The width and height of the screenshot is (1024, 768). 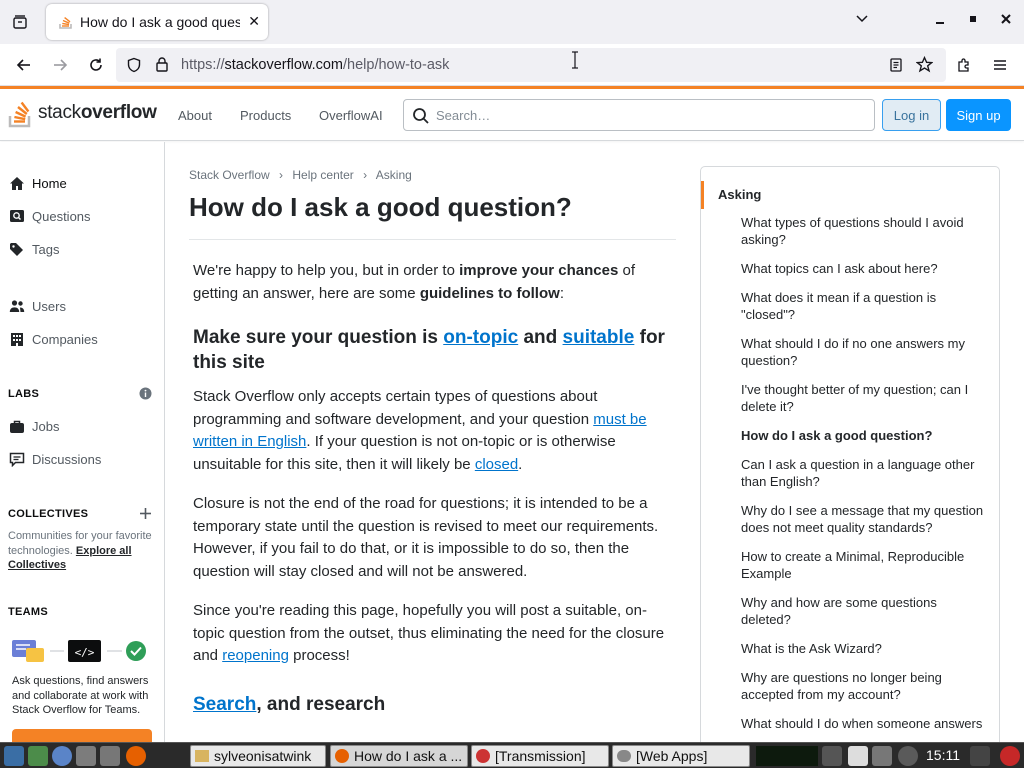 What do you see at coordinates (46, 426) in the screenshot?
I see `sidebar-item-label: Jobs` at bounding box center [46, 426].